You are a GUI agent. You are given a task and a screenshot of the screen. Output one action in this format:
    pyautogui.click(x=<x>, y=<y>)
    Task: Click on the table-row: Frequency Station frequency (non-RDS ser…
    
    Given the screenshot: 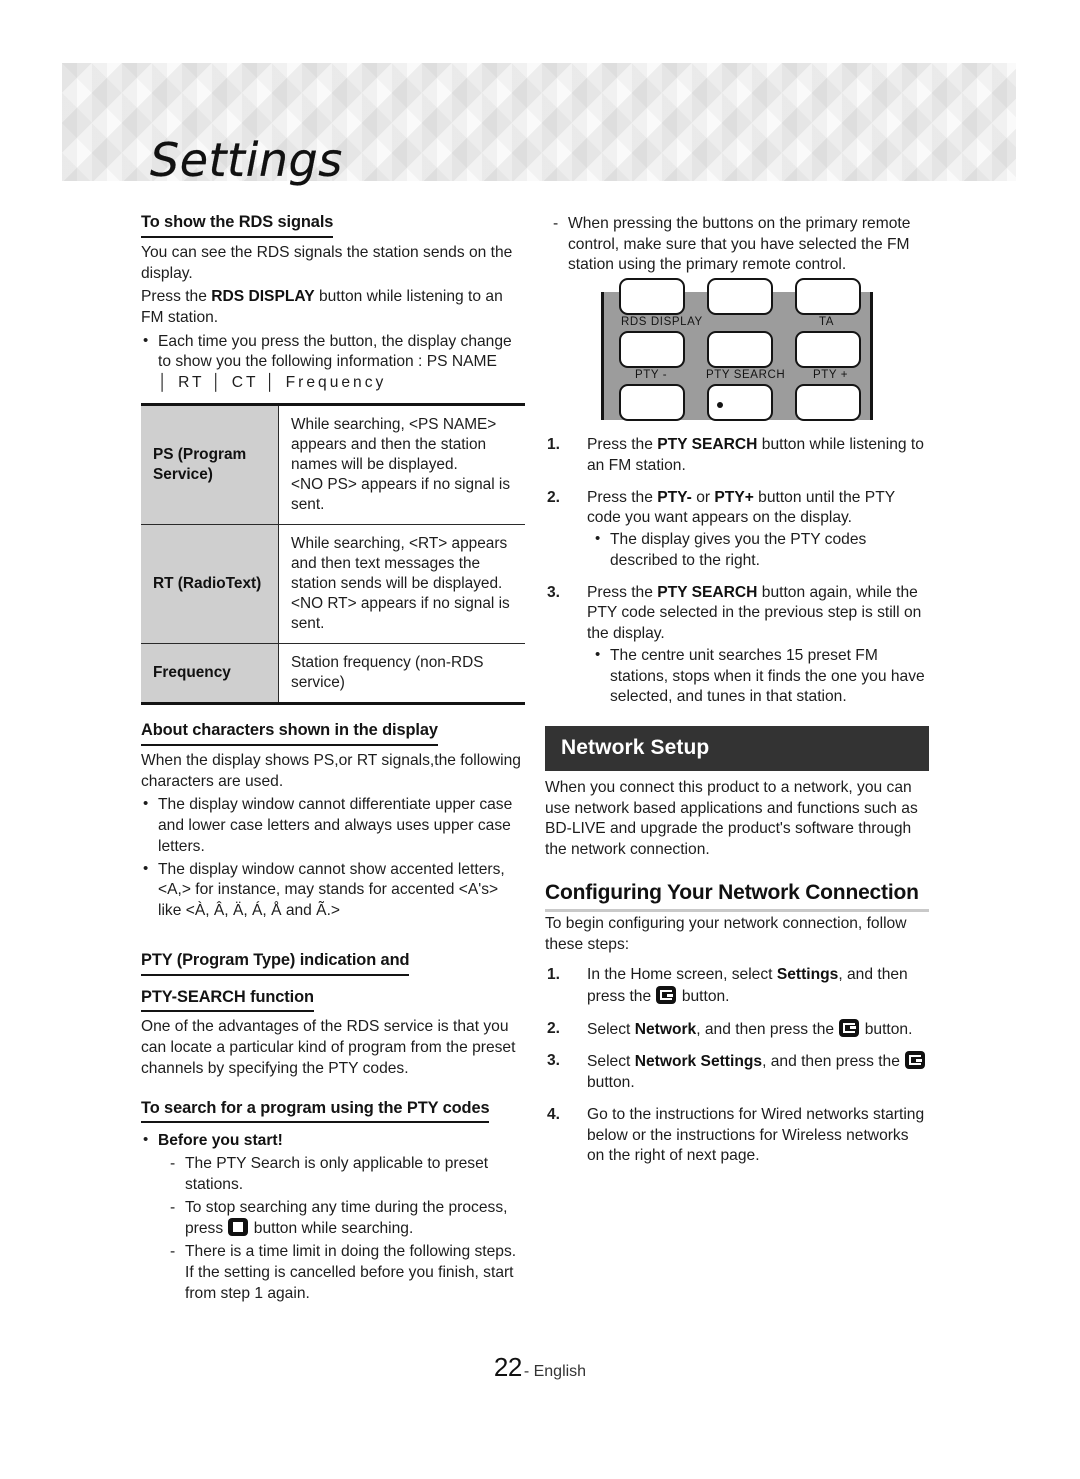 What is the action you would take?
    pyautogui.click(x=333, y=674)
    